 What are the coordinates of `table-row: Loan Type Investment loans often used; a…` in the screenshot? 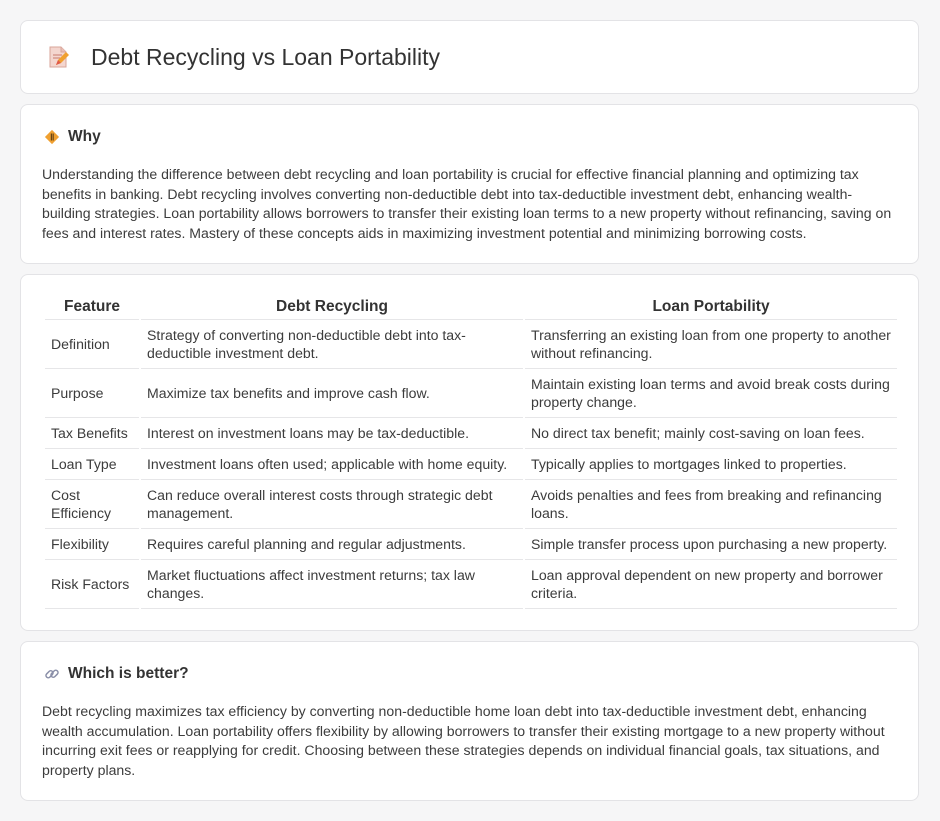 It's located at (471, 464).